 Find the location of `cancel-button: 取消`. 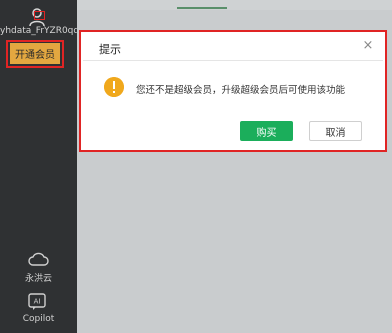

cancel-button: 取消 is located at coordinates (335, 131).